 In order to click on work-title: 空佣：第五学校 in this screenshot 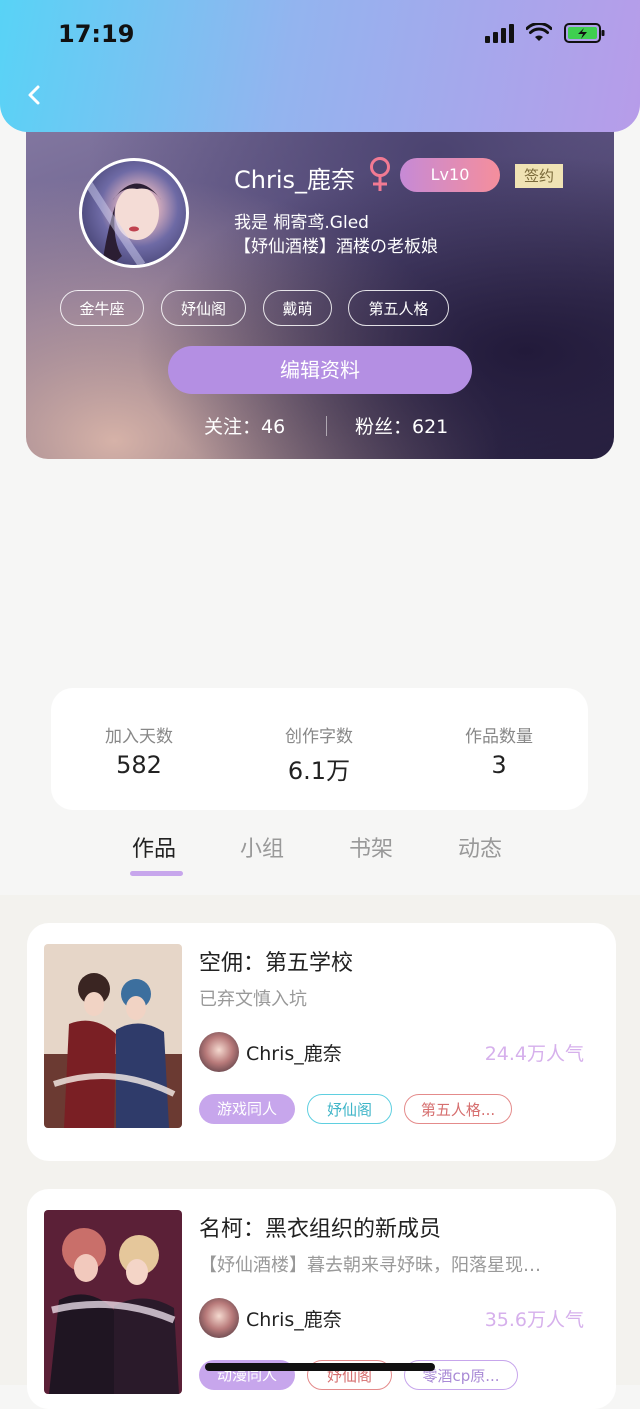, I will do `click(276, 961)`.